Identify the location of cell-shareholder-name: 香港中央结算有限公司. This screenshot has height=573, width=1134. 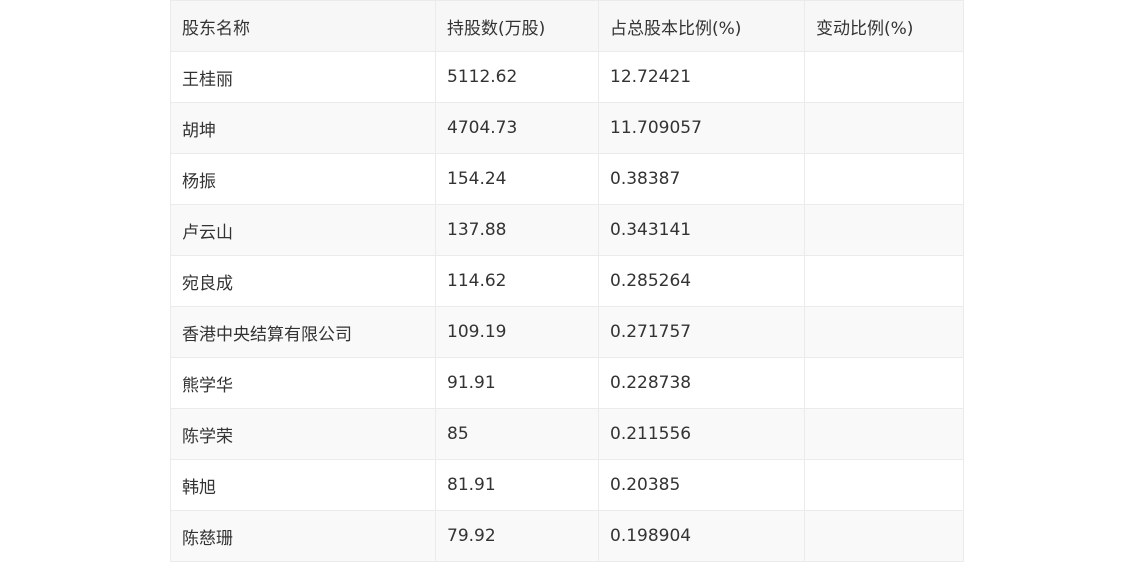
(303, 332).